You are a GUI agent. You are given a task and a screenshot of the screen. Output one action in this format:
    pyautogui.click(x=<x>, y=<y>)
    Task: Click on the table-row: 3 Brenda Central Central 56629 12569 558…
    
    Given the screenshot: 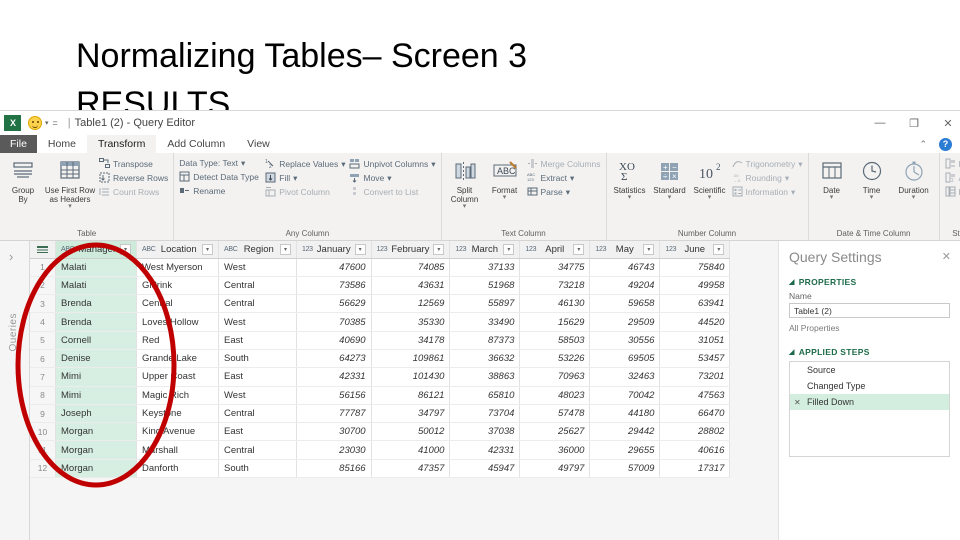 What is the action you would take?
    pyautogui.click(x=380, y=304)
    